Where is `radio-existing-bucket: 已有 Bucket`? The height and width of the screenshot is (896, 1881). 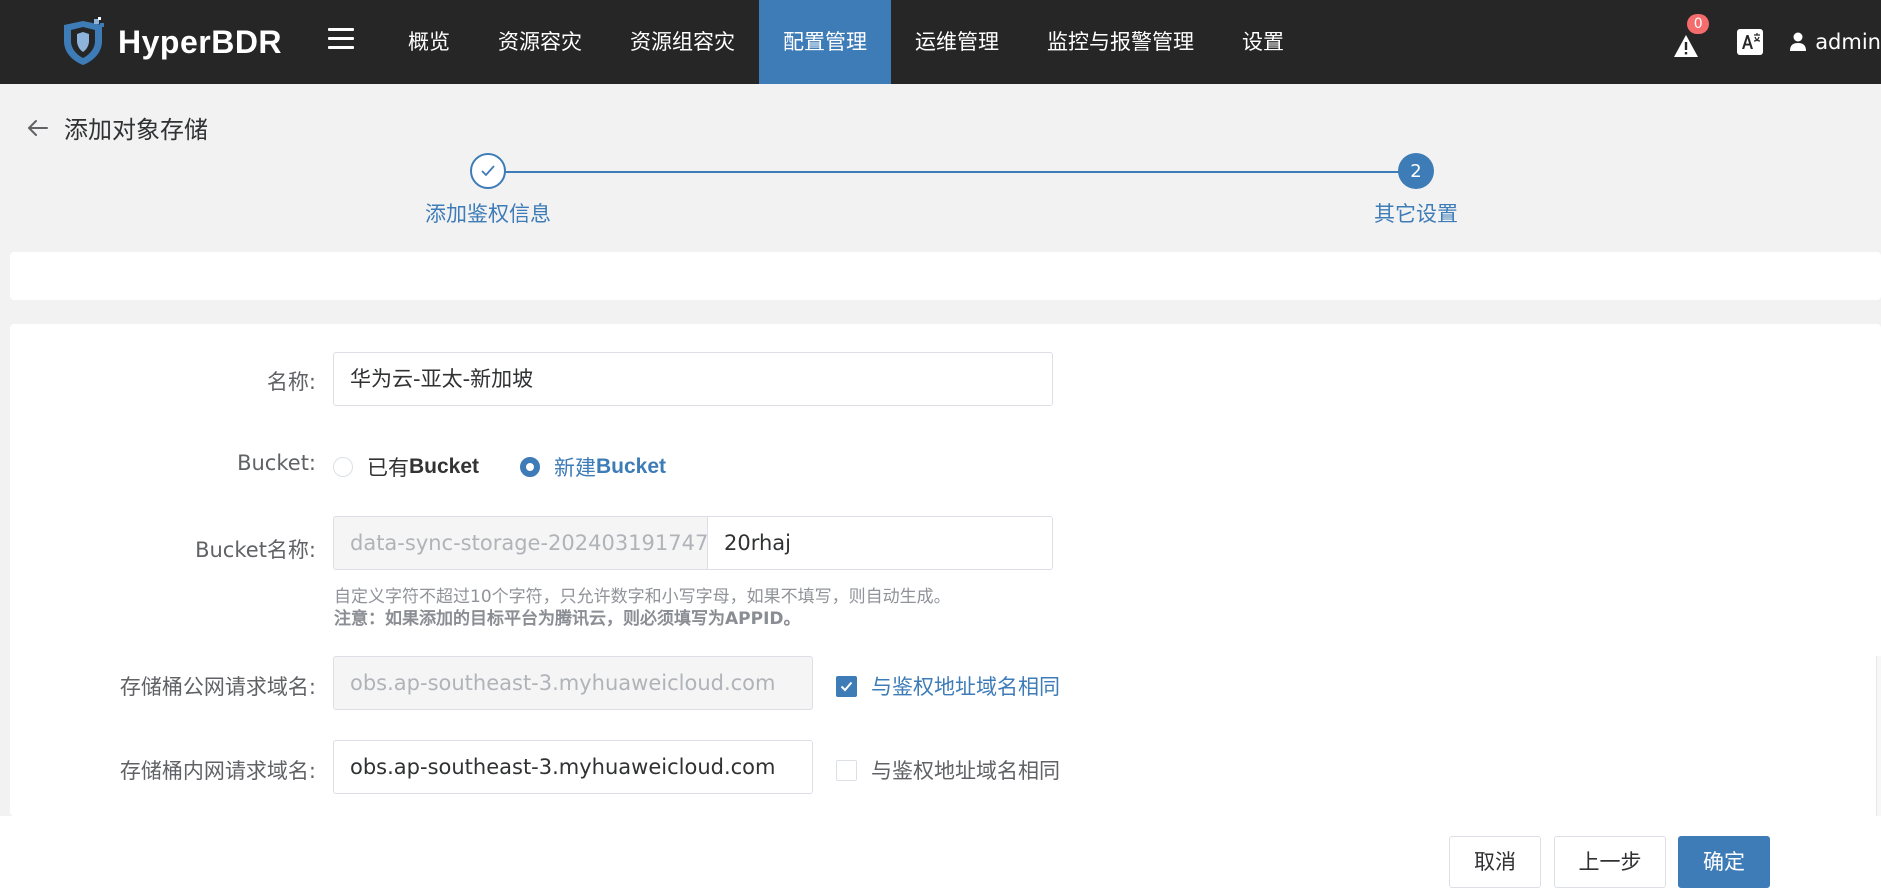
radio-existing-bucket: 已有 Bucket is located at coordinates (406, 467).